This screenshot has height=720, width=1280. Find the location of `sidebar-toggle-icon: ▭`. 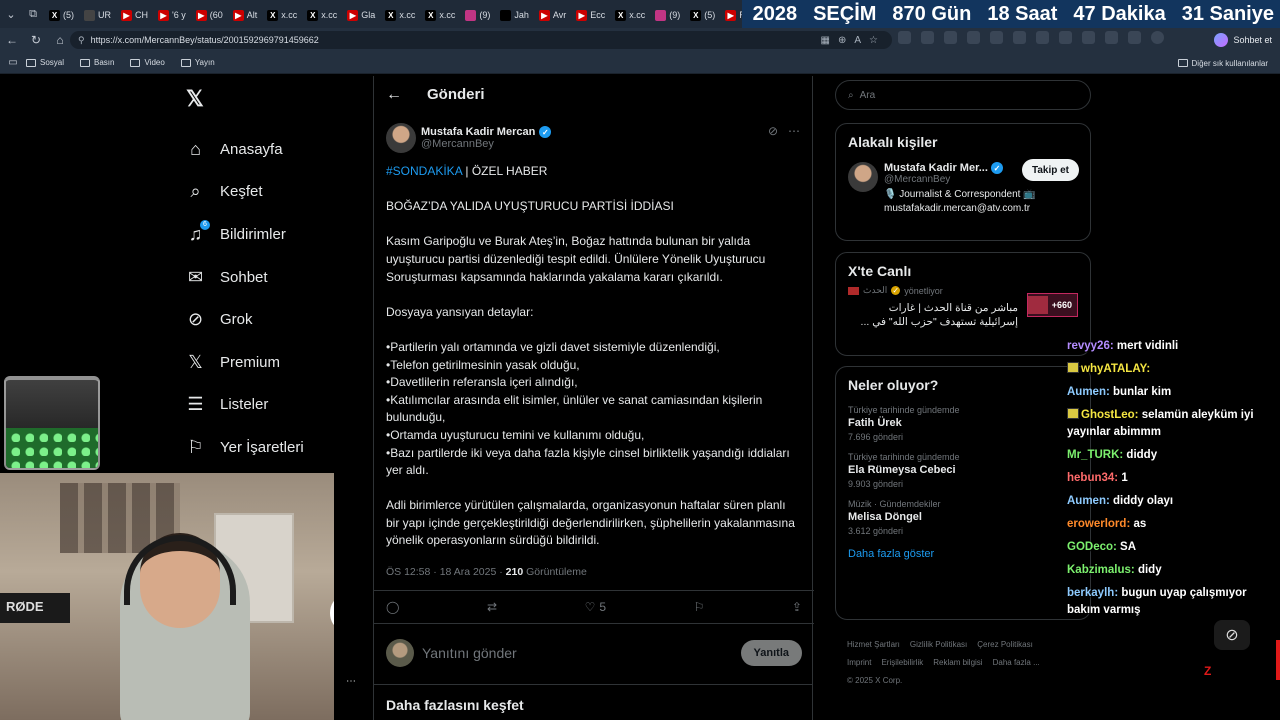

sidebar-toggle-icon: ▭ is located at coordinates (13, 62).